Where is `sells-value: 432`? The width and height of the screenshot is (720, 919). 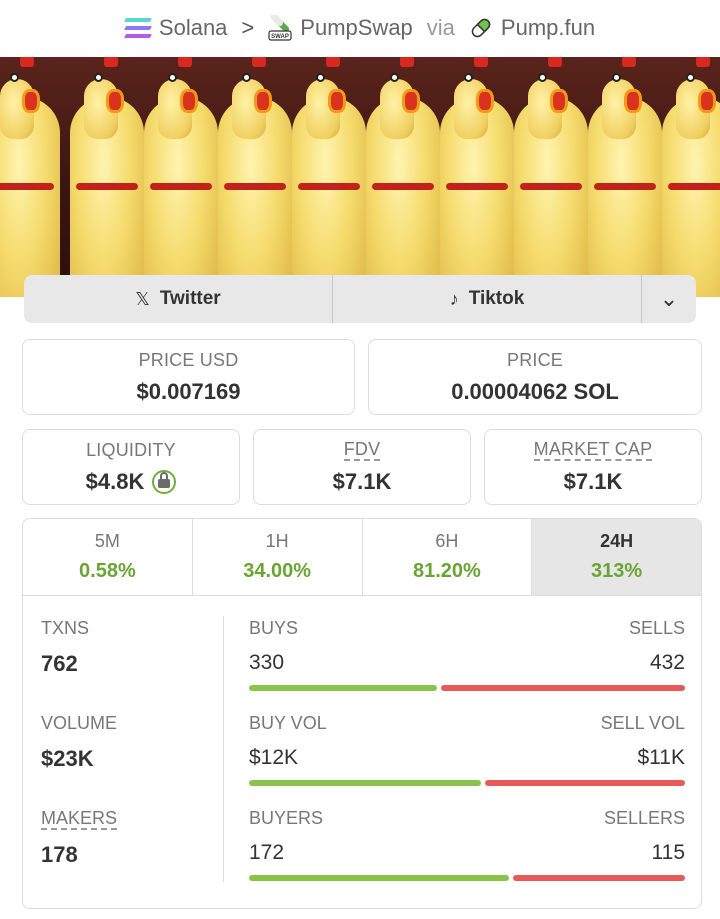
sells-value: 432 is located at coordinates (667, 662).